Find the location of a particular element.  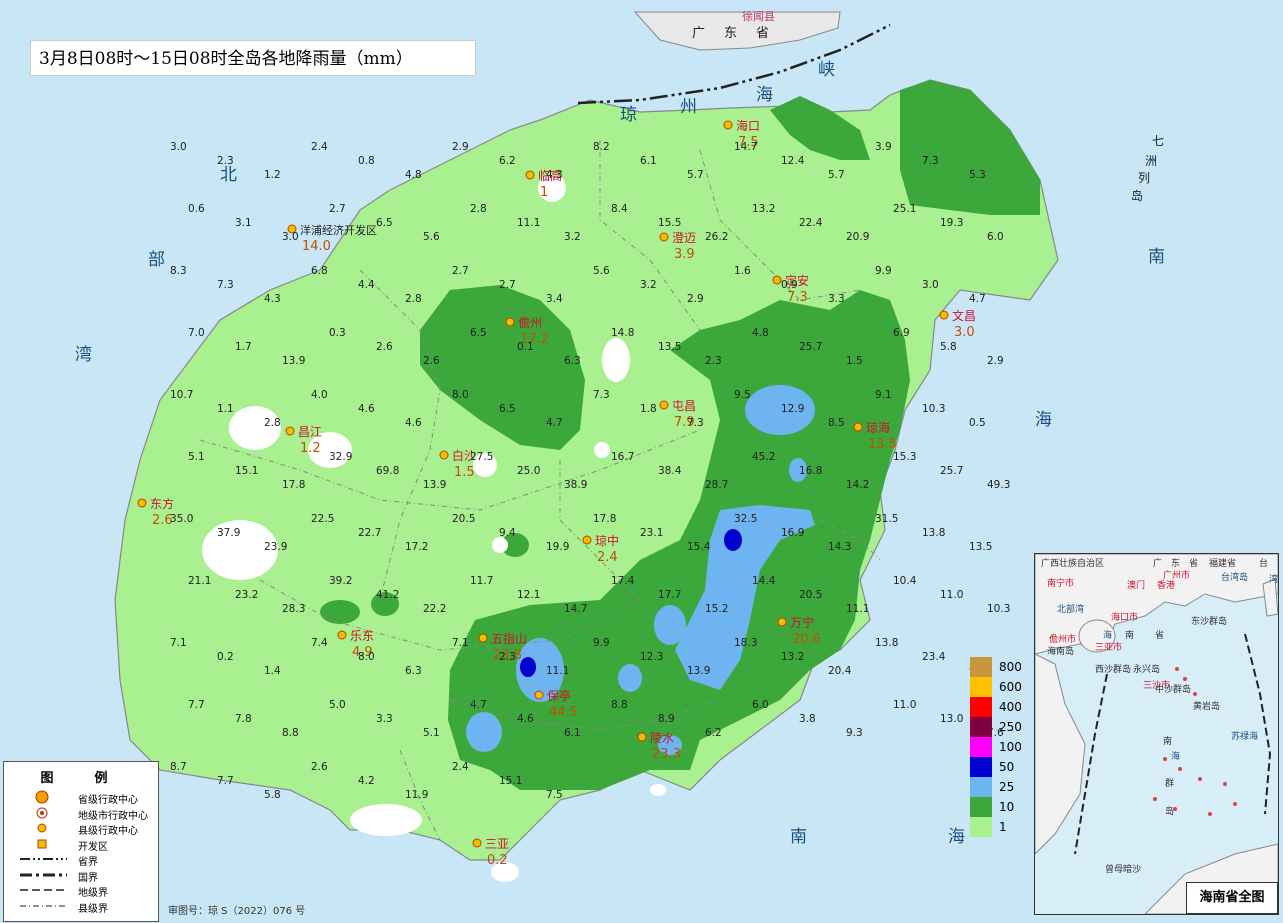

rainfall-value: 2.4 is located at coordinates (319, 147).